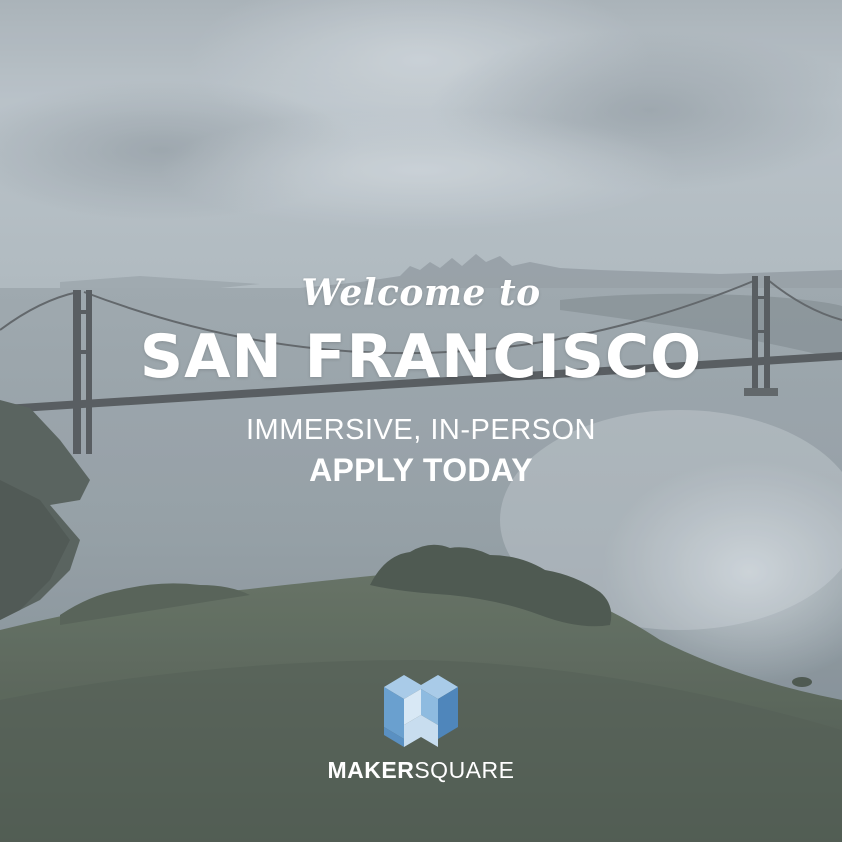 The image size is (842, 842). I want to click on makersquare-cube-logo-icon, so click(421, 711).